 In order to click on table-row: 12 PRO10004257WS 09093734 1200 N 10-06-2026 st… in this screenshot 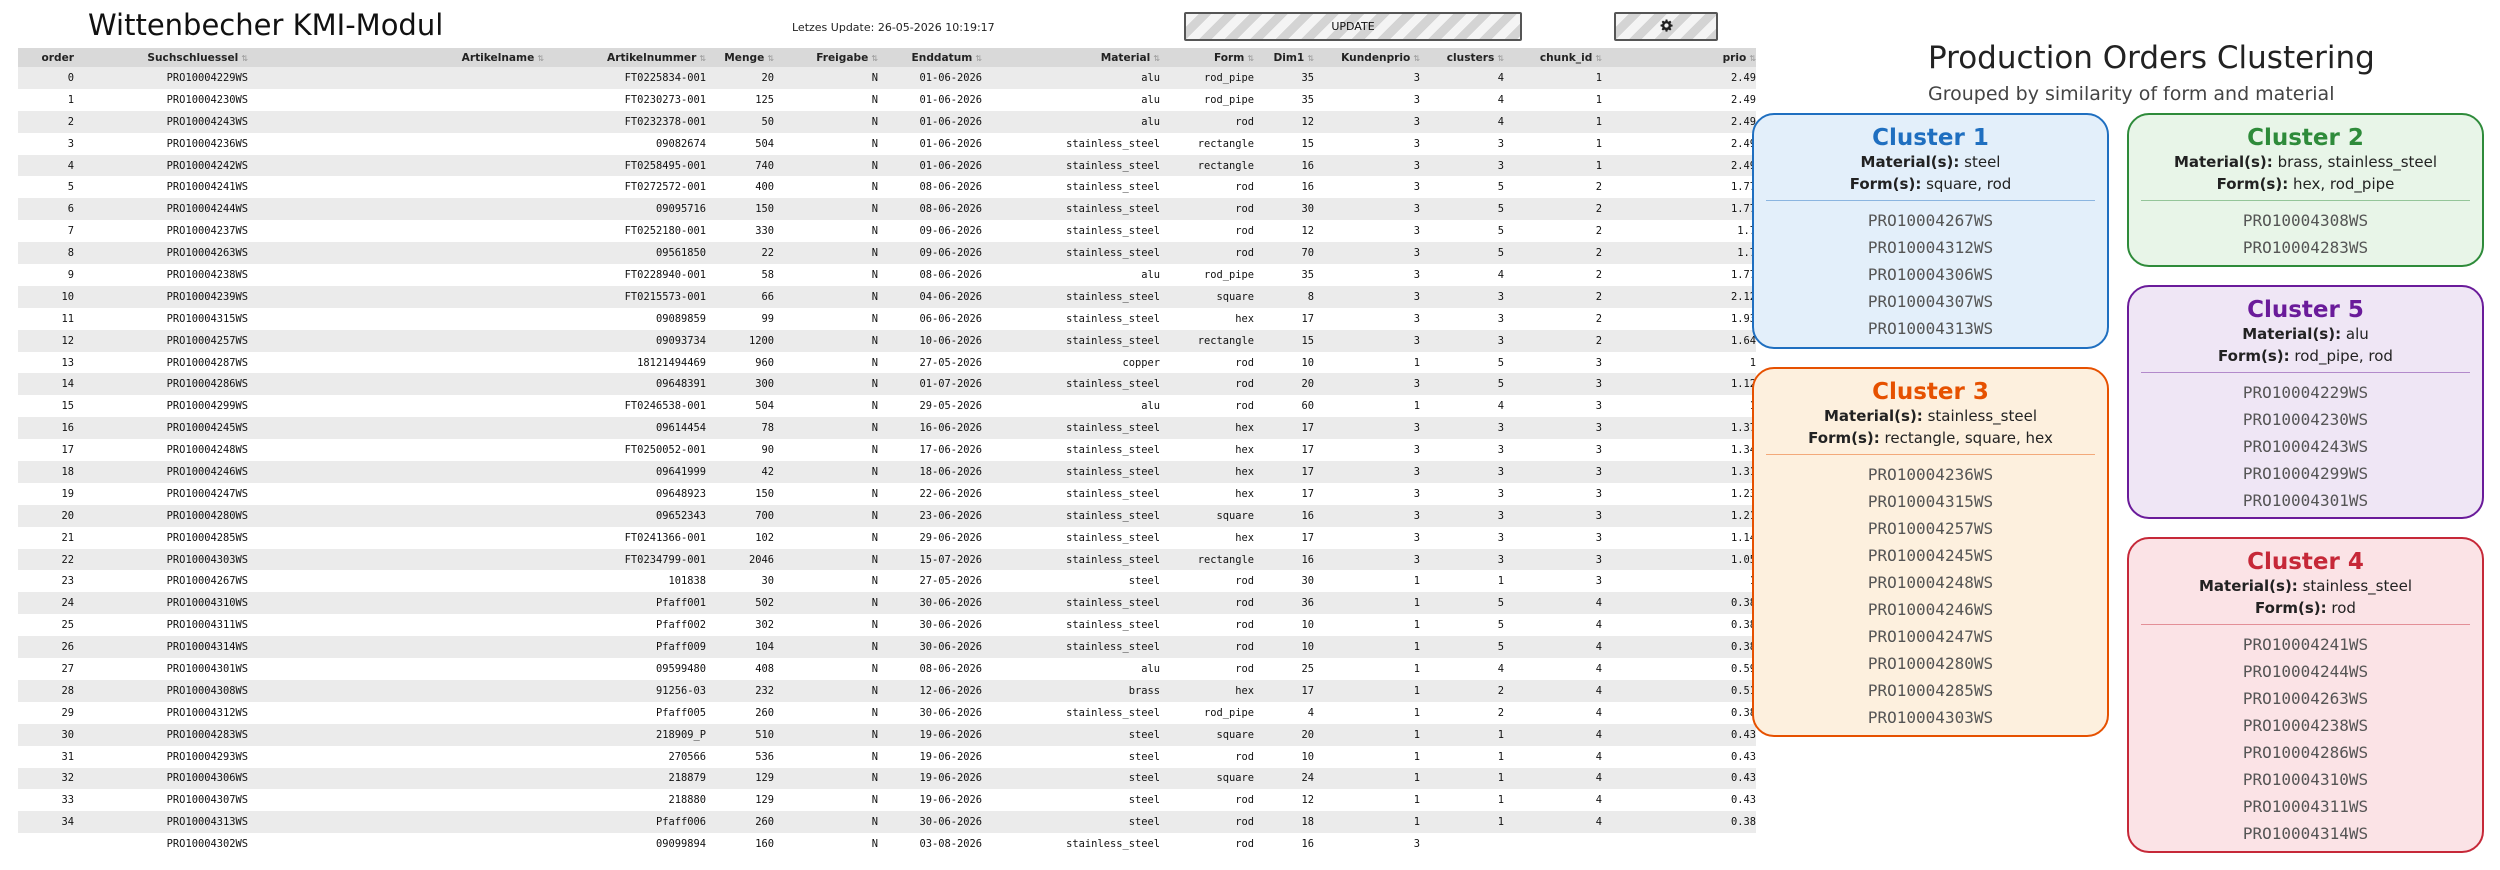, I will do `click(887, 340)`.